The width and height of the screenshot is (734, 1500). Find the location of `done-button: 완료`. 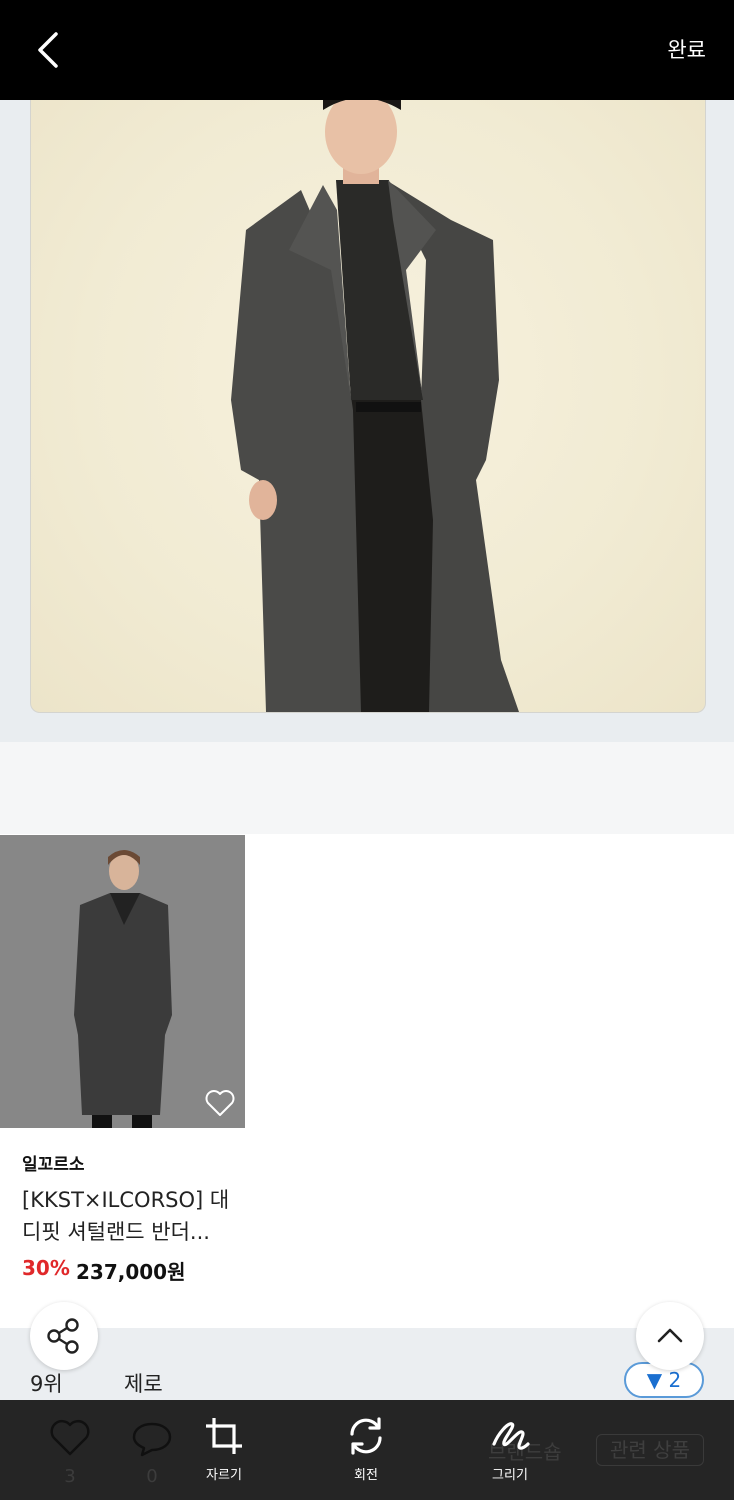

done-button: 완료 is located at coordinates (686, 49).